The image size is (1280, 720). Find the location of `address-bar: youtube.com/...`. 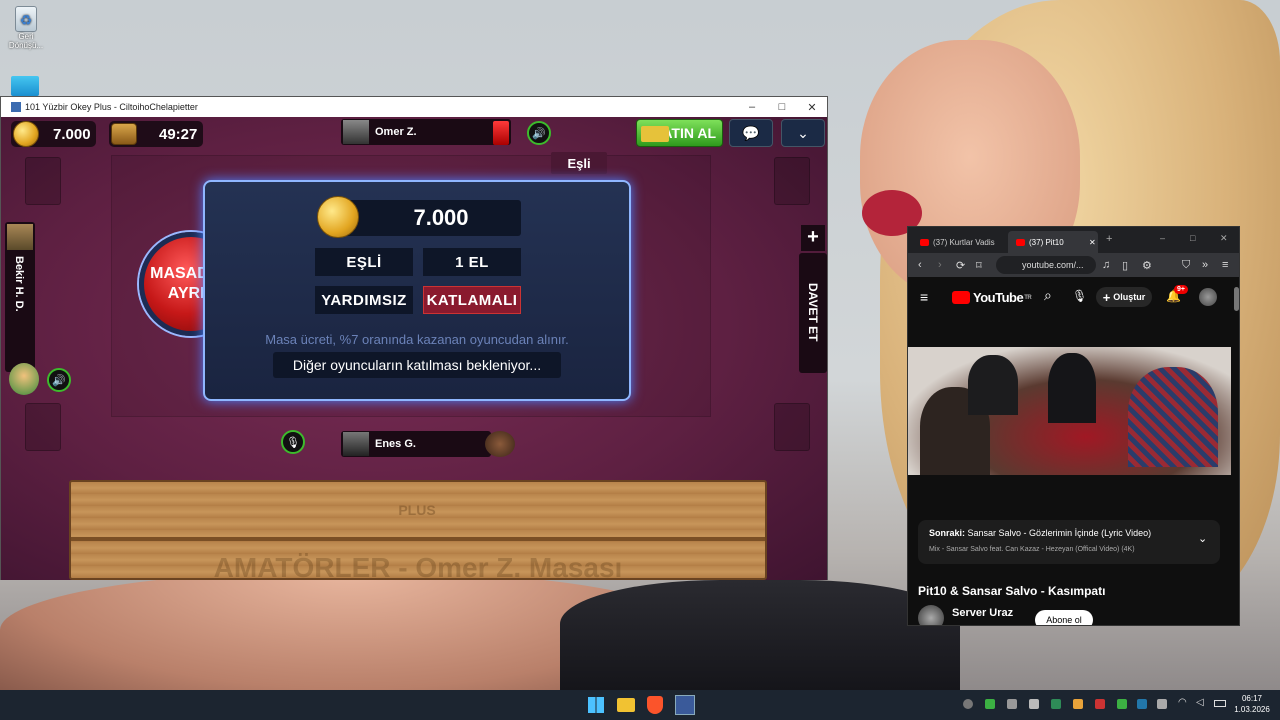

address-bar: youtube.com/... is located at coordinates (1046, 265).